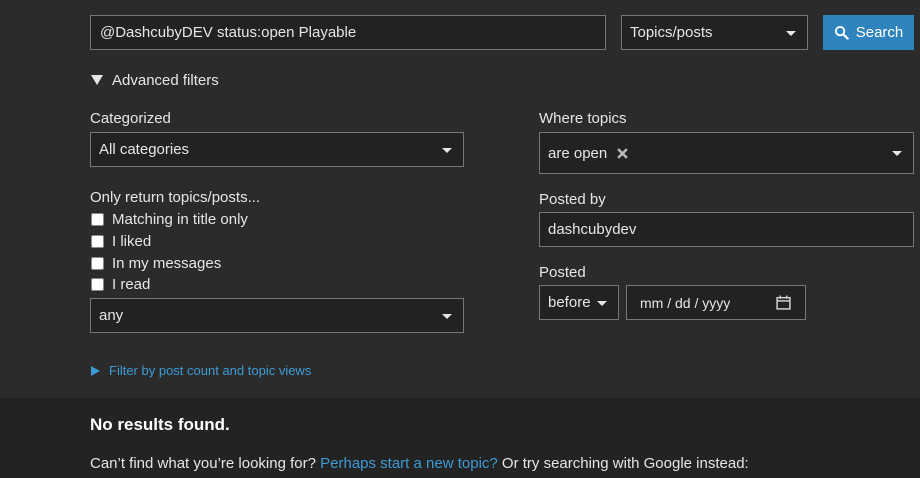  What do you see at coordinates (97, 80) in the screenshot?
I see `triangle-down-icon` at bounding box center [97, 80].